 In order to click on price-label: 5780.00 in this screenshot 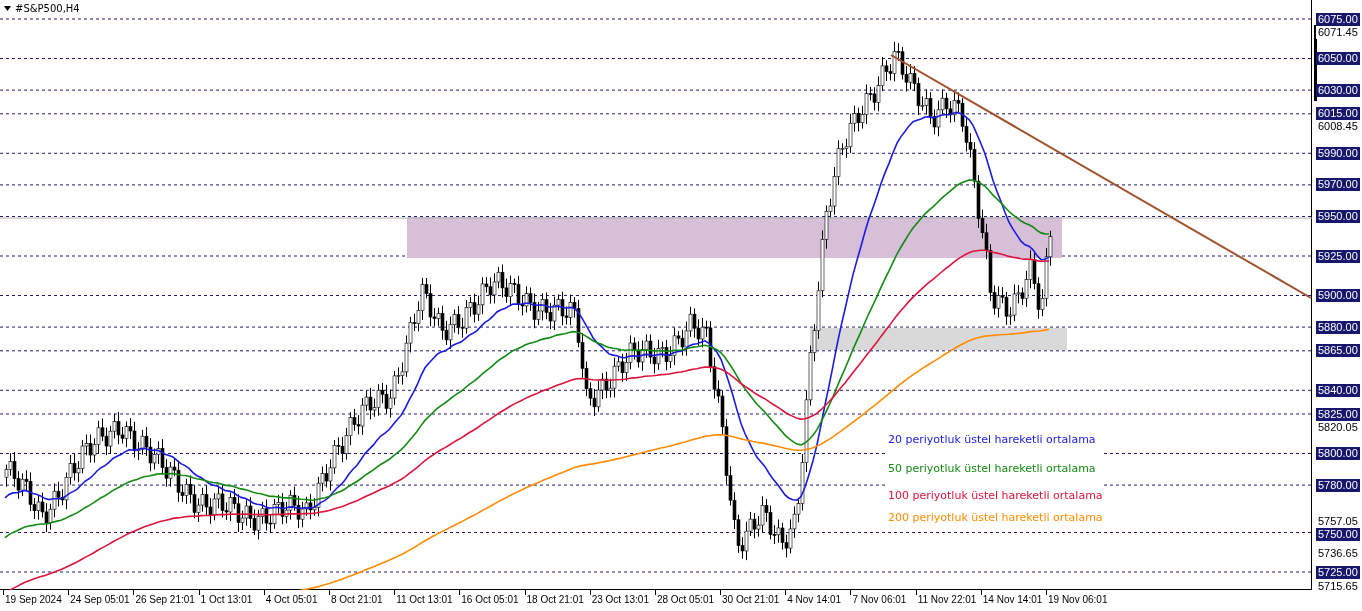, I will do `click(1338, 485)`.